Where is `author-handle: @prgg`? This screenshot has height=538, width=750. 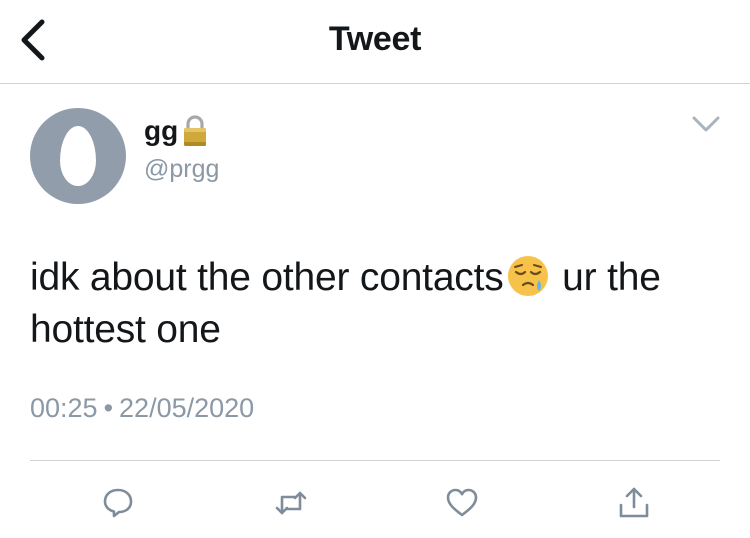 author-handle: @prgg is located at coordinates (181, 169).